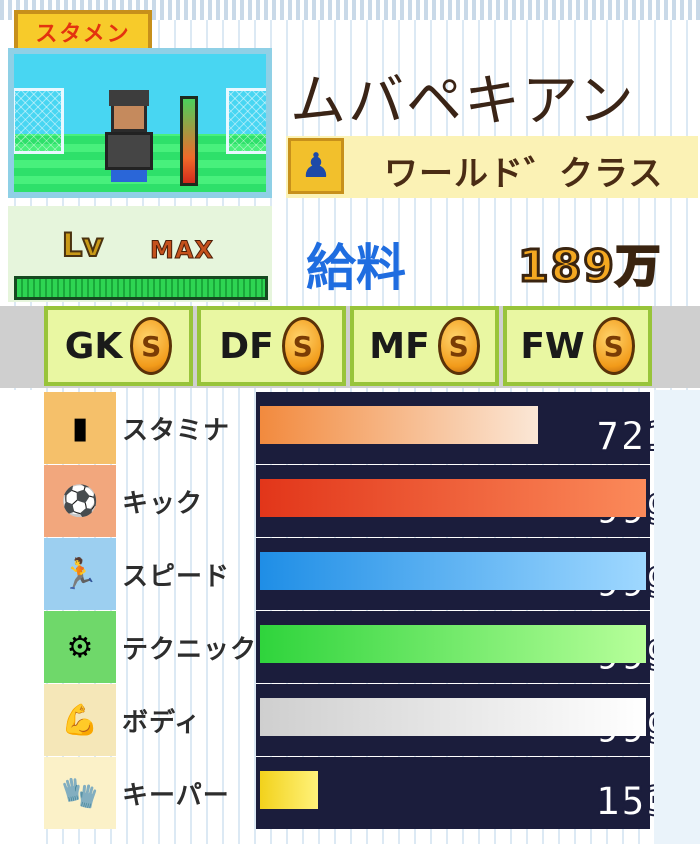 The height and width of the screenshot is (844, 700). I want to click on goal-net-right, so click(246, 121).